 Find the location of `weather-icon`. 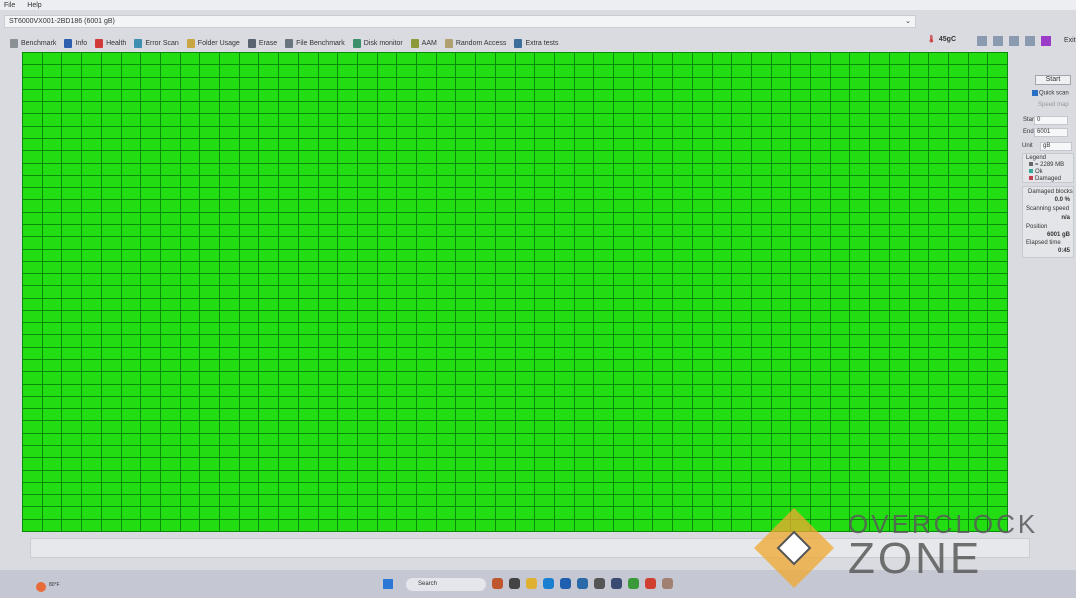

weather-icon is located at coordinates (41, 587).